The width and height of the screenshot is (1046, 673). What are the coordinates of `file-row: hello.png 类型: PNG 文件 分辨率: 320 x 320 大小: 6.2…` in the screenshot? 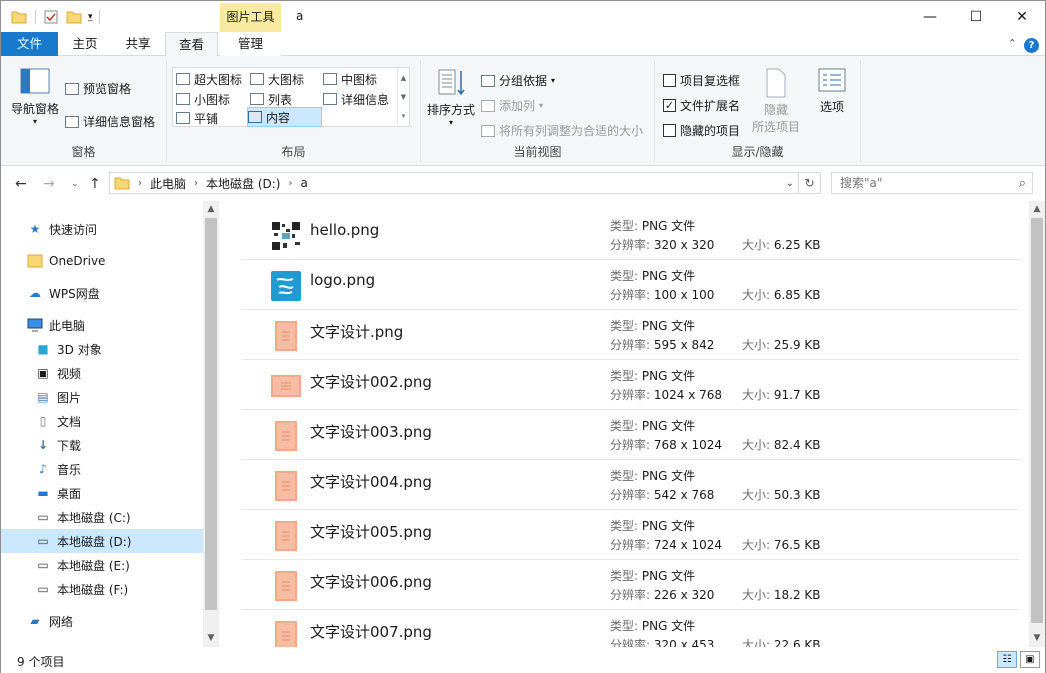 It's located at (630, 234).